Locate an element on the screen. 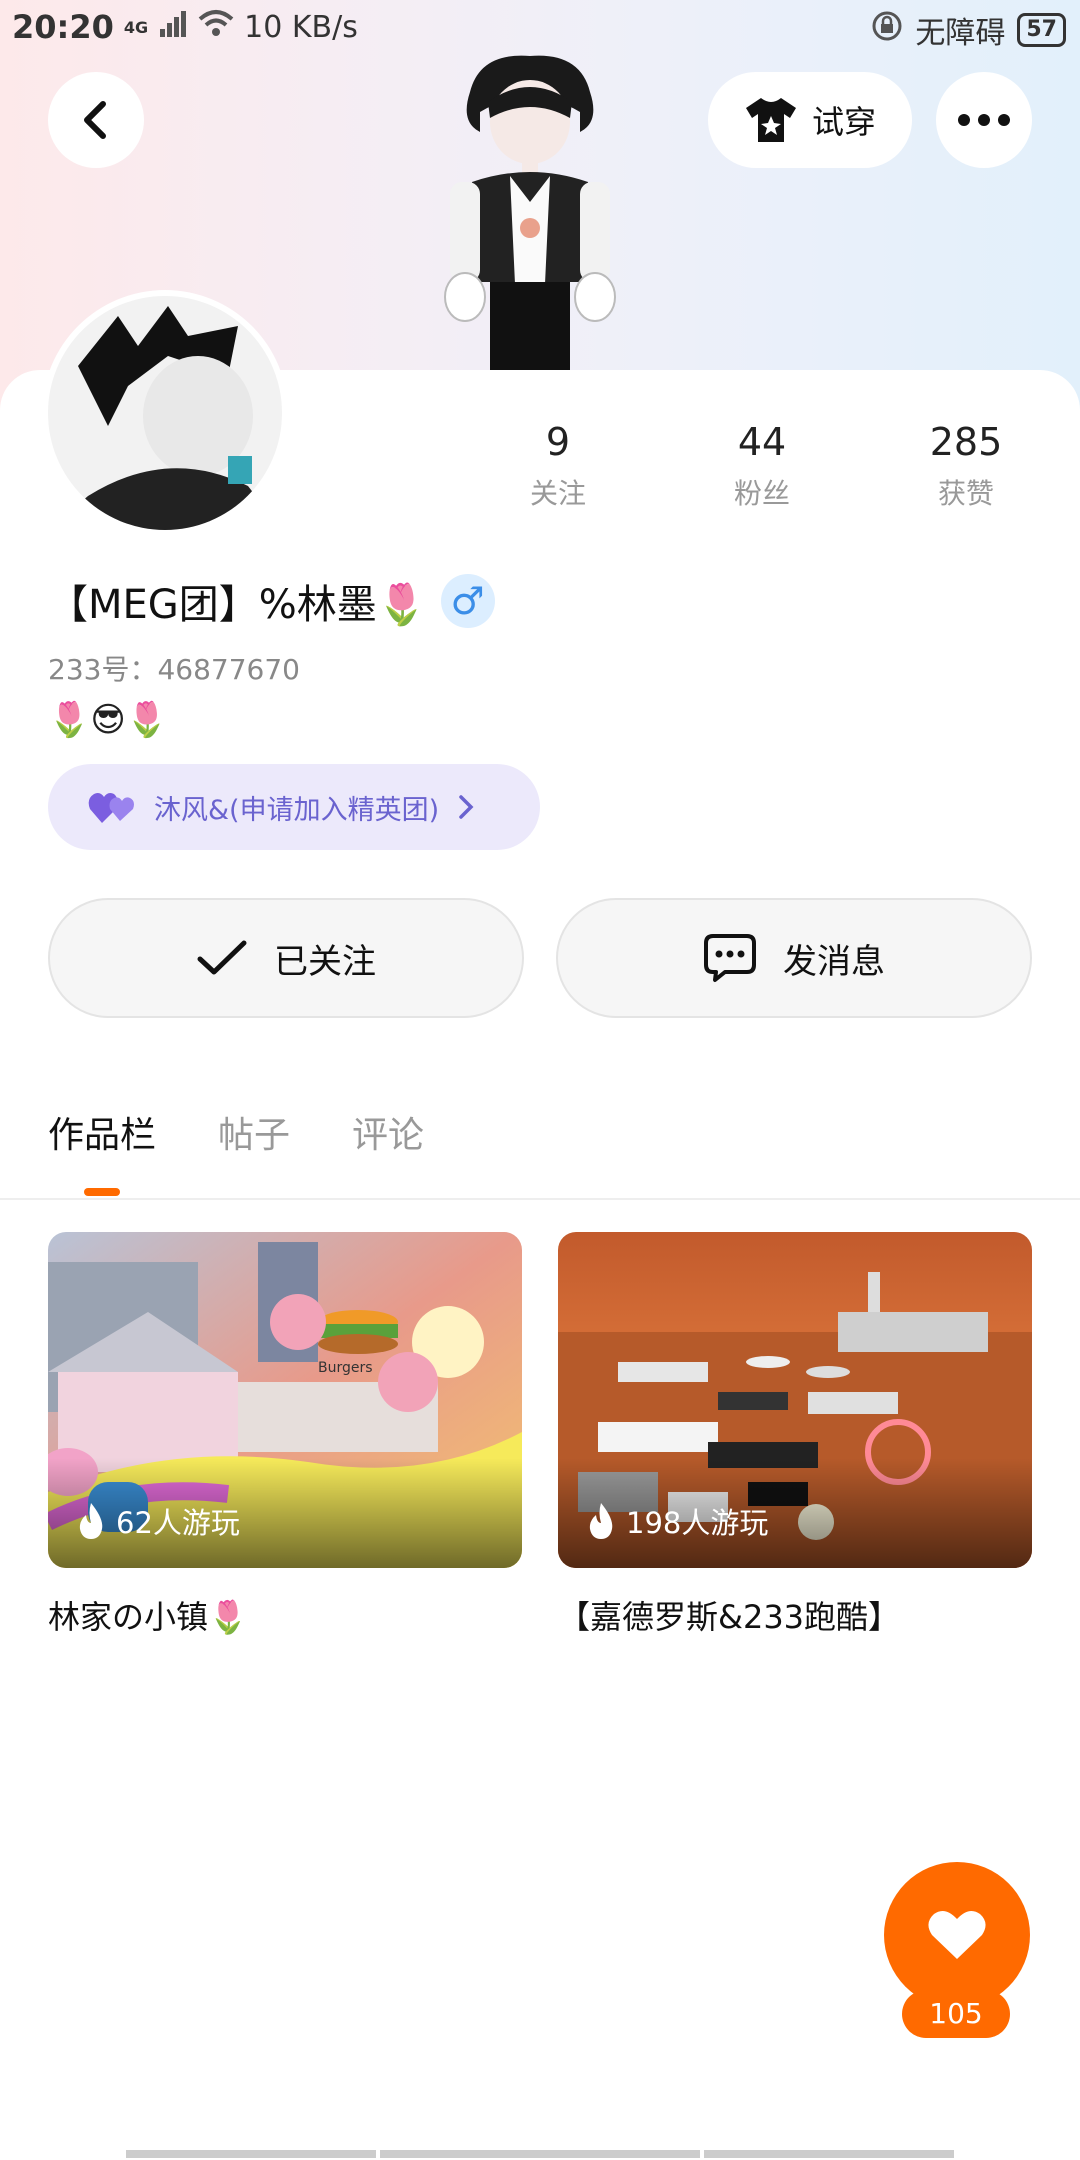 This screenshot has height=2160, width=1080. tab-comments: 评论 is located at coordinates (388, 1132).